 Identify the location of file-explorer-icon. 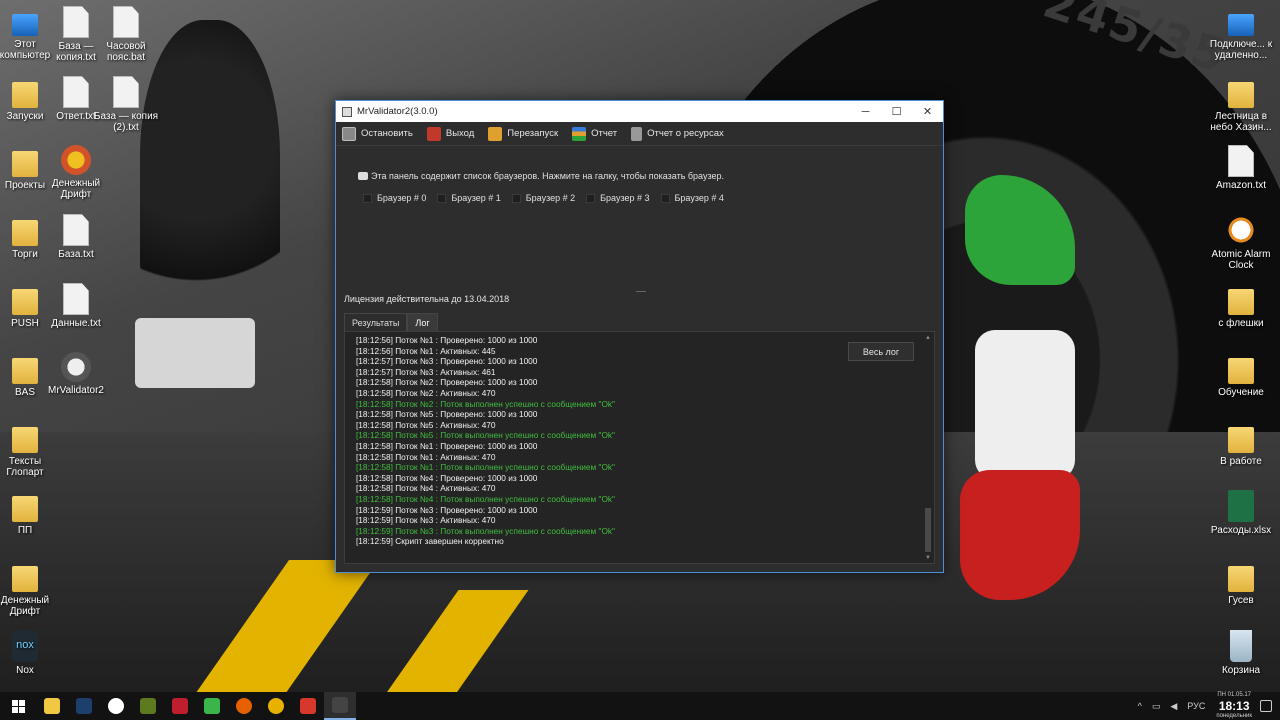
(52, 706).